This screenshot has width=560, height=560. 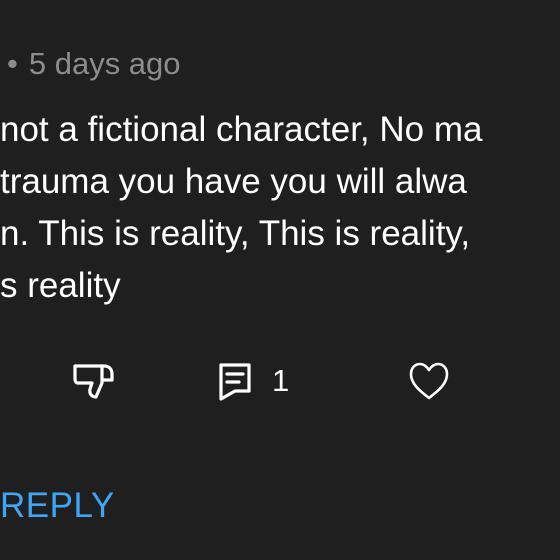 I want to click on heart-icon, so click(x=429, y=381).